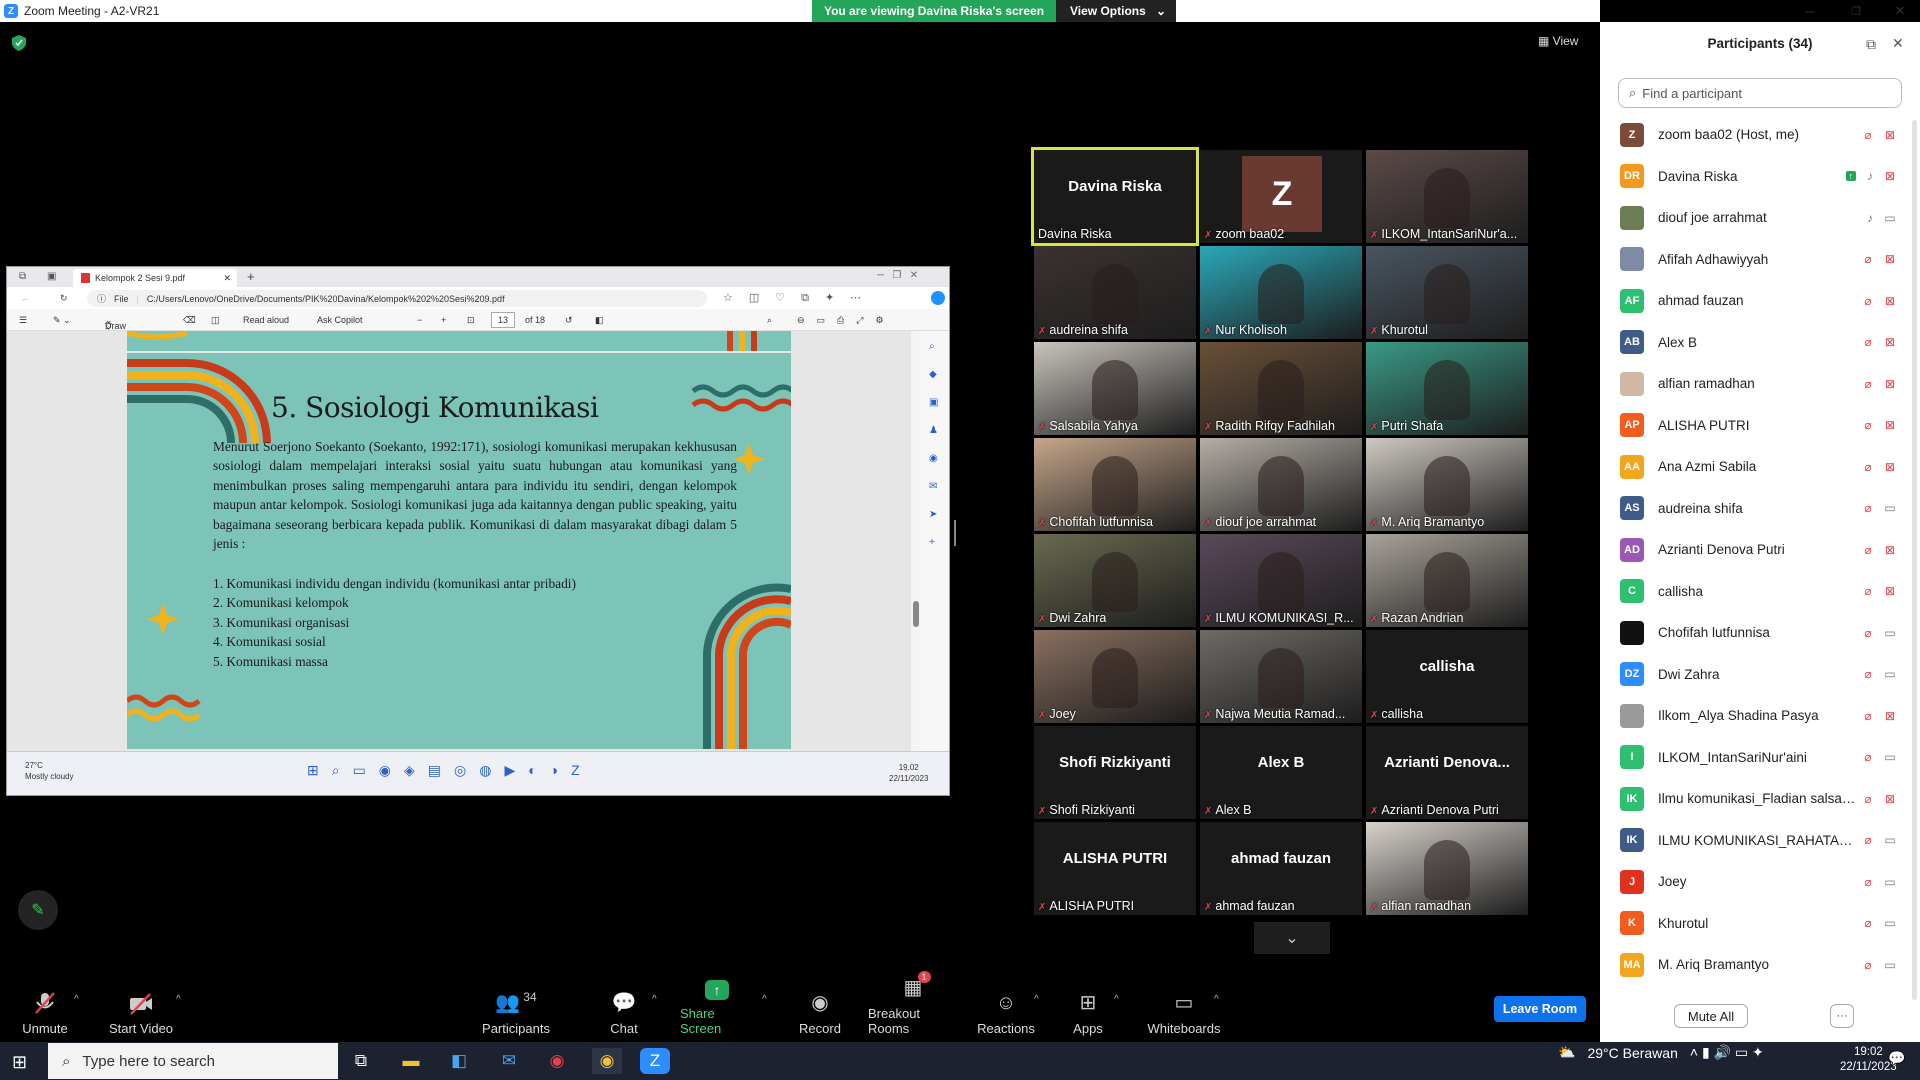 This screenshot has height=1080, width=1920. I want to click on close-tab-icon: ✕, so click(227, 278).